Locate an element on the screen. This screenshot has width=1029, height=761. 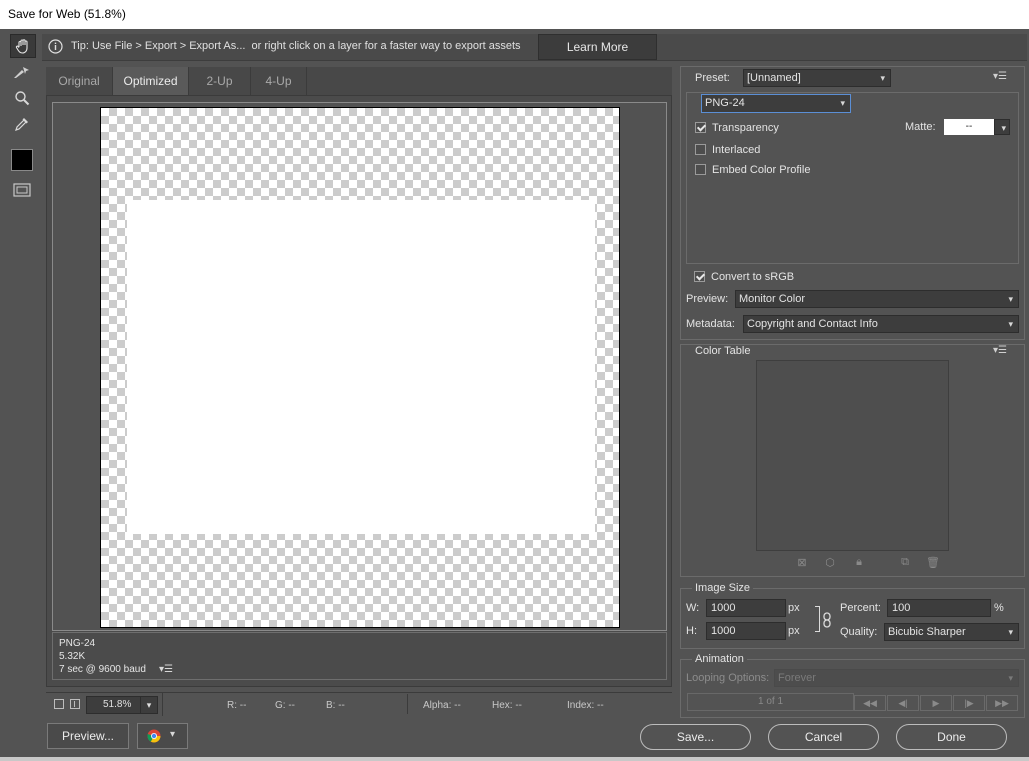
web-shift-icon: ⬡ is located at coordinates (830, 563).